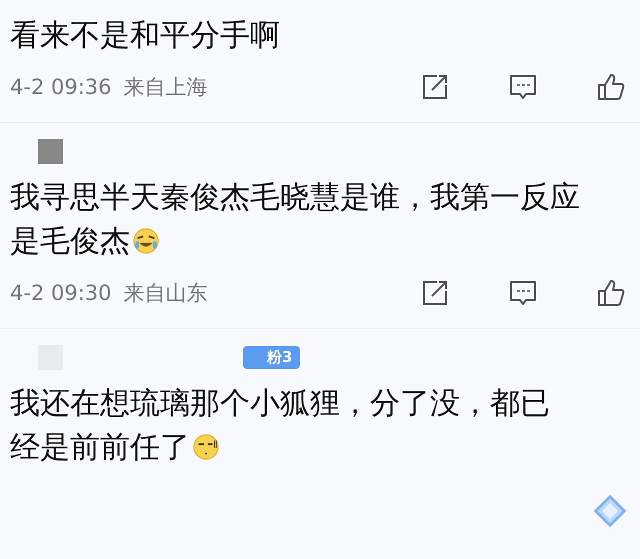 The width and height of the screenshot is (640, 559). Describe the element at coordinates (145, 36) in the screenshot. I see `comment-text: 看来不是和平分手啊` at that location.